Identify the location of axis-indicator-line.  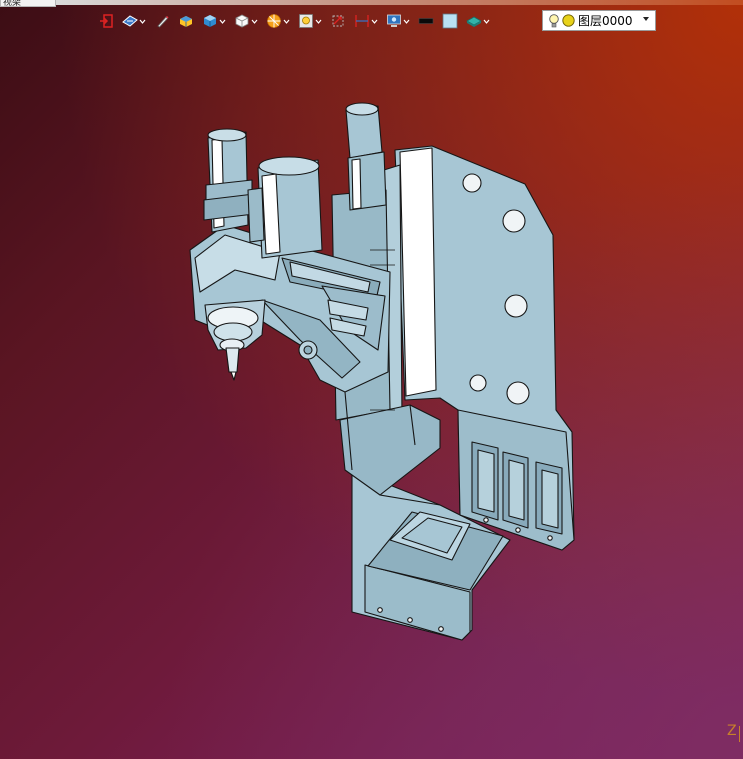
(741, 734).